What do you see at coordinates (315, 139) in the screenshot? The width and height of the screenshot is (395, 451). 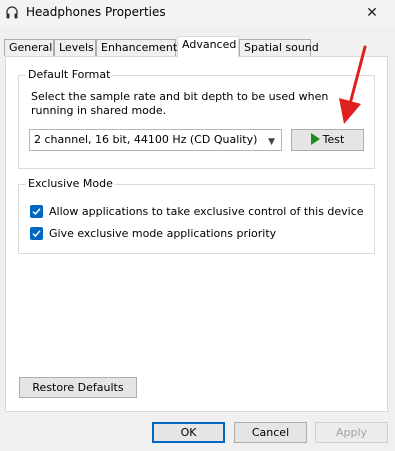 I see `play-icon` at bounding box center [315, 139].